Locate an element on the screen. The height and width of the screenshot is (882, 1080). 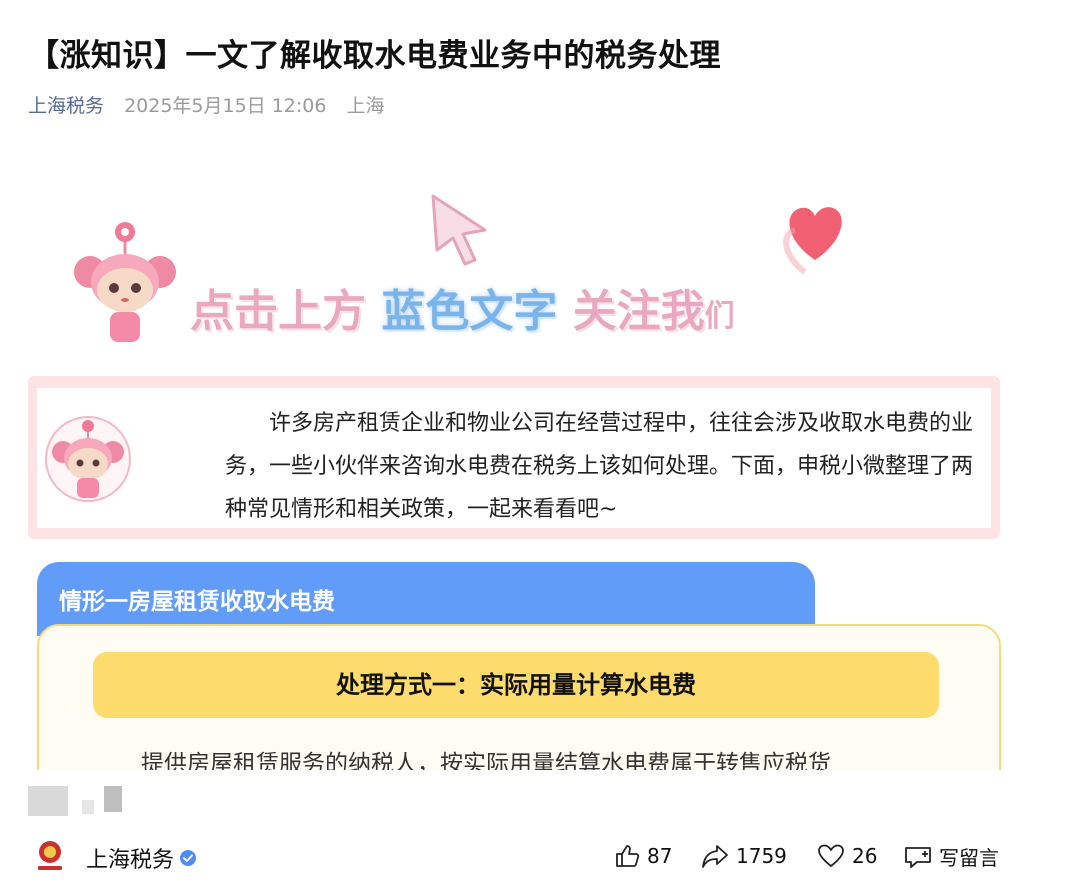
banner-text: 点击上方 蓝色文字 关注我们 is located at coordinates (462, 307).